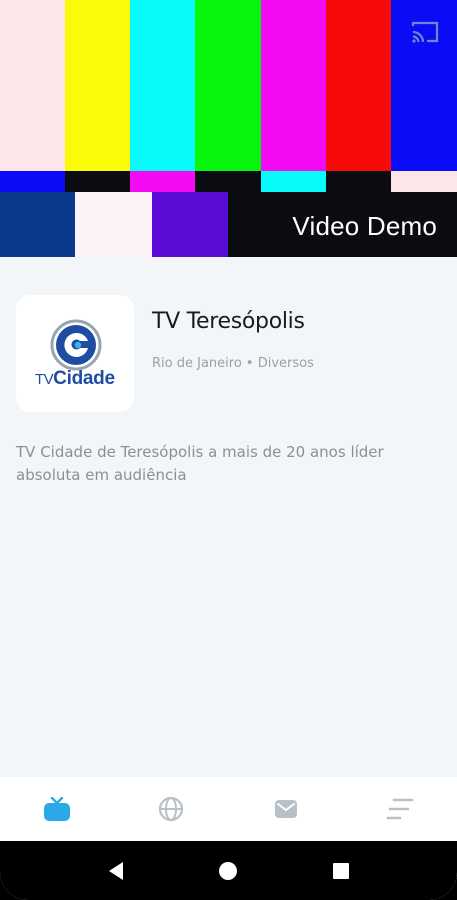 This screenshot has height=900, width=457. What do you see at coordinates (364, 226) in the screenshot?
I see `video-title: Video Demo` at bounding box center [364, 226].